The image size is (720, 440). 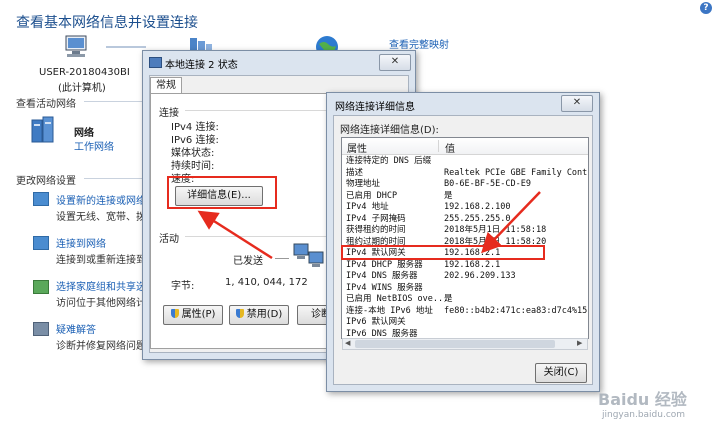 I want to click on arrow-to-details-button, so click(x=235, y=235).